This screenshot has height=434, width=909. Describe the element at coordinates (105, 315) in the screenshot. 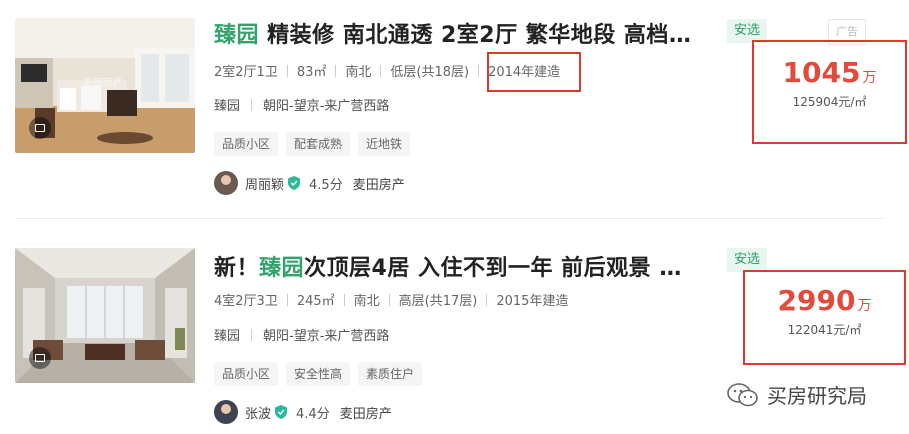

I see `listing-photo` at that location.